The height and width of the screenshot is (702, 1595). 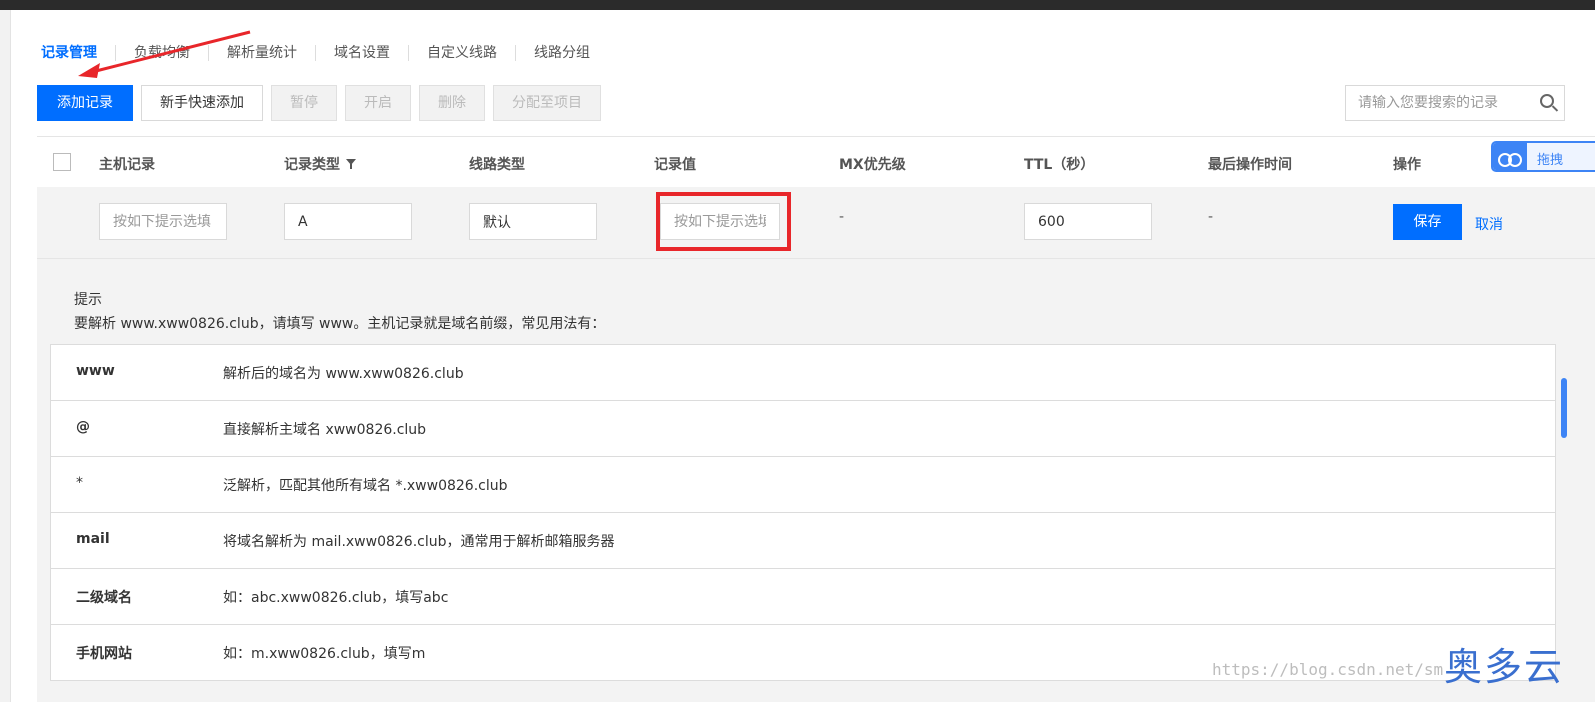 I want to click on assign-project-button: 分配至项目, so click(x=547, y=103).